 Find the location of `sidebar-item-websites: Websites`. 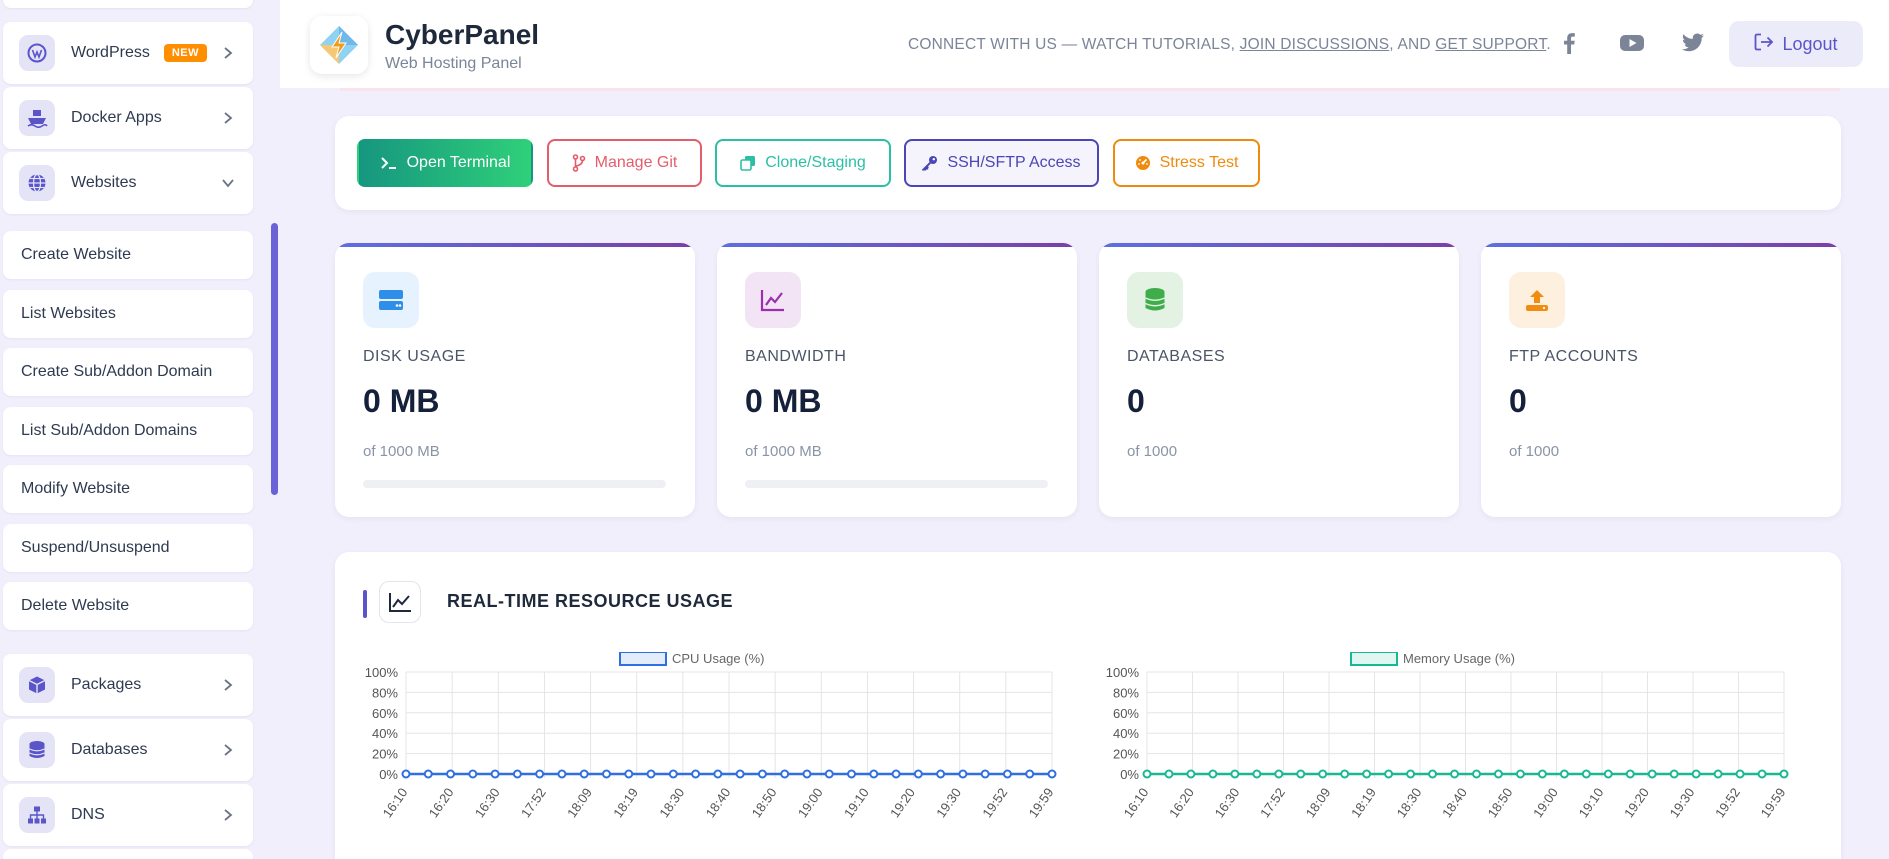

sidebar-item-websites: Websites is located at coordinates (128, 183).